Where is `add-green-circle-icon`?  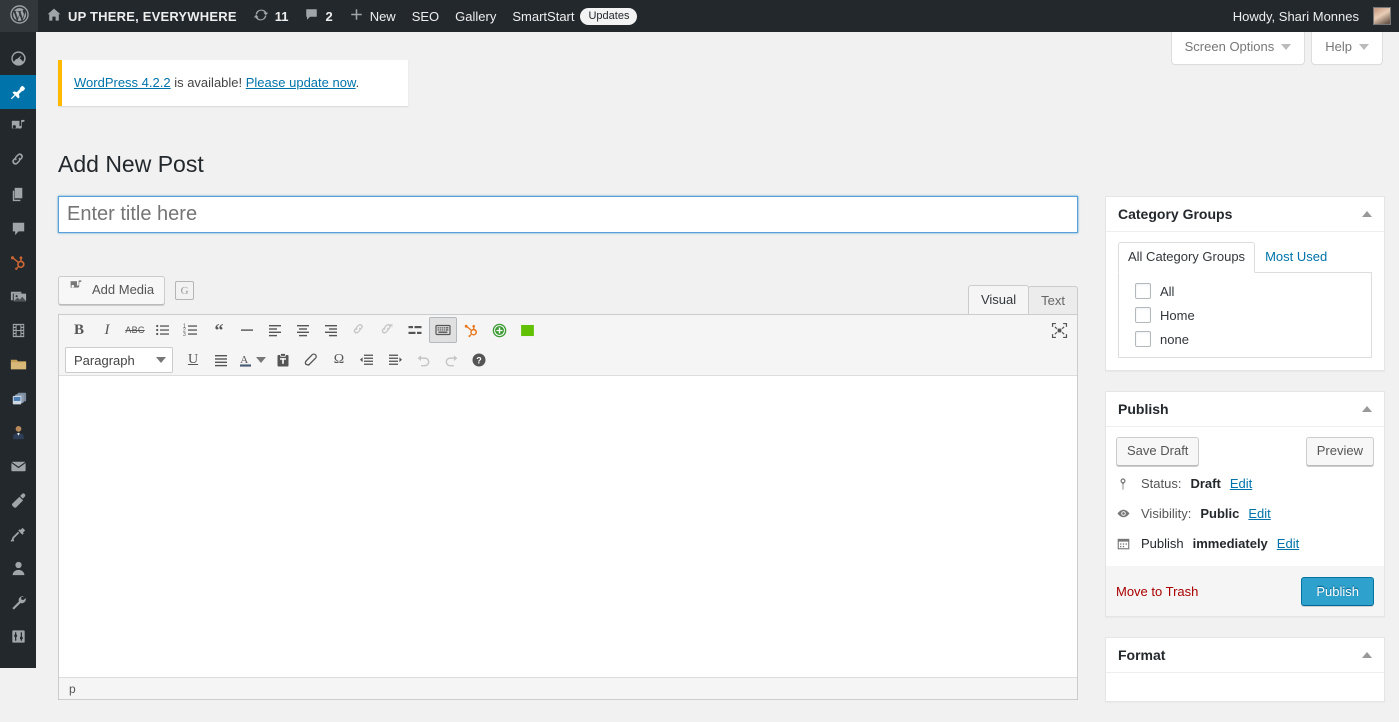
add-green-circle-icon is located at coordinates (499, 330).